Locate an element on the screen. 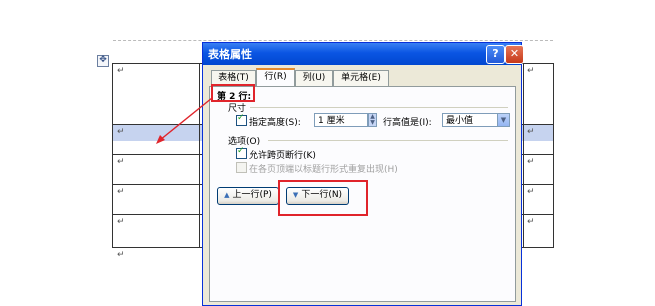 This screenshot has height=306, width=655. annotation-arrow is located at coordinates (184, 120).